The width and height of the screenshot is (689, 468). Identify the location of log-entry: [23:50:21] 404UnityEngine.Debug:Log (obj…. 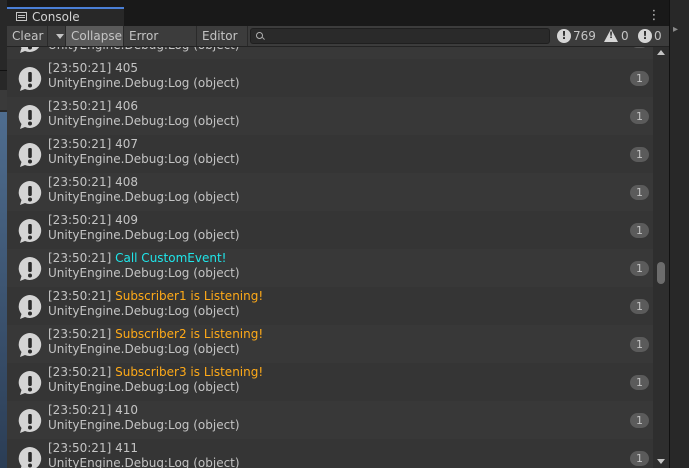
(330, 53).